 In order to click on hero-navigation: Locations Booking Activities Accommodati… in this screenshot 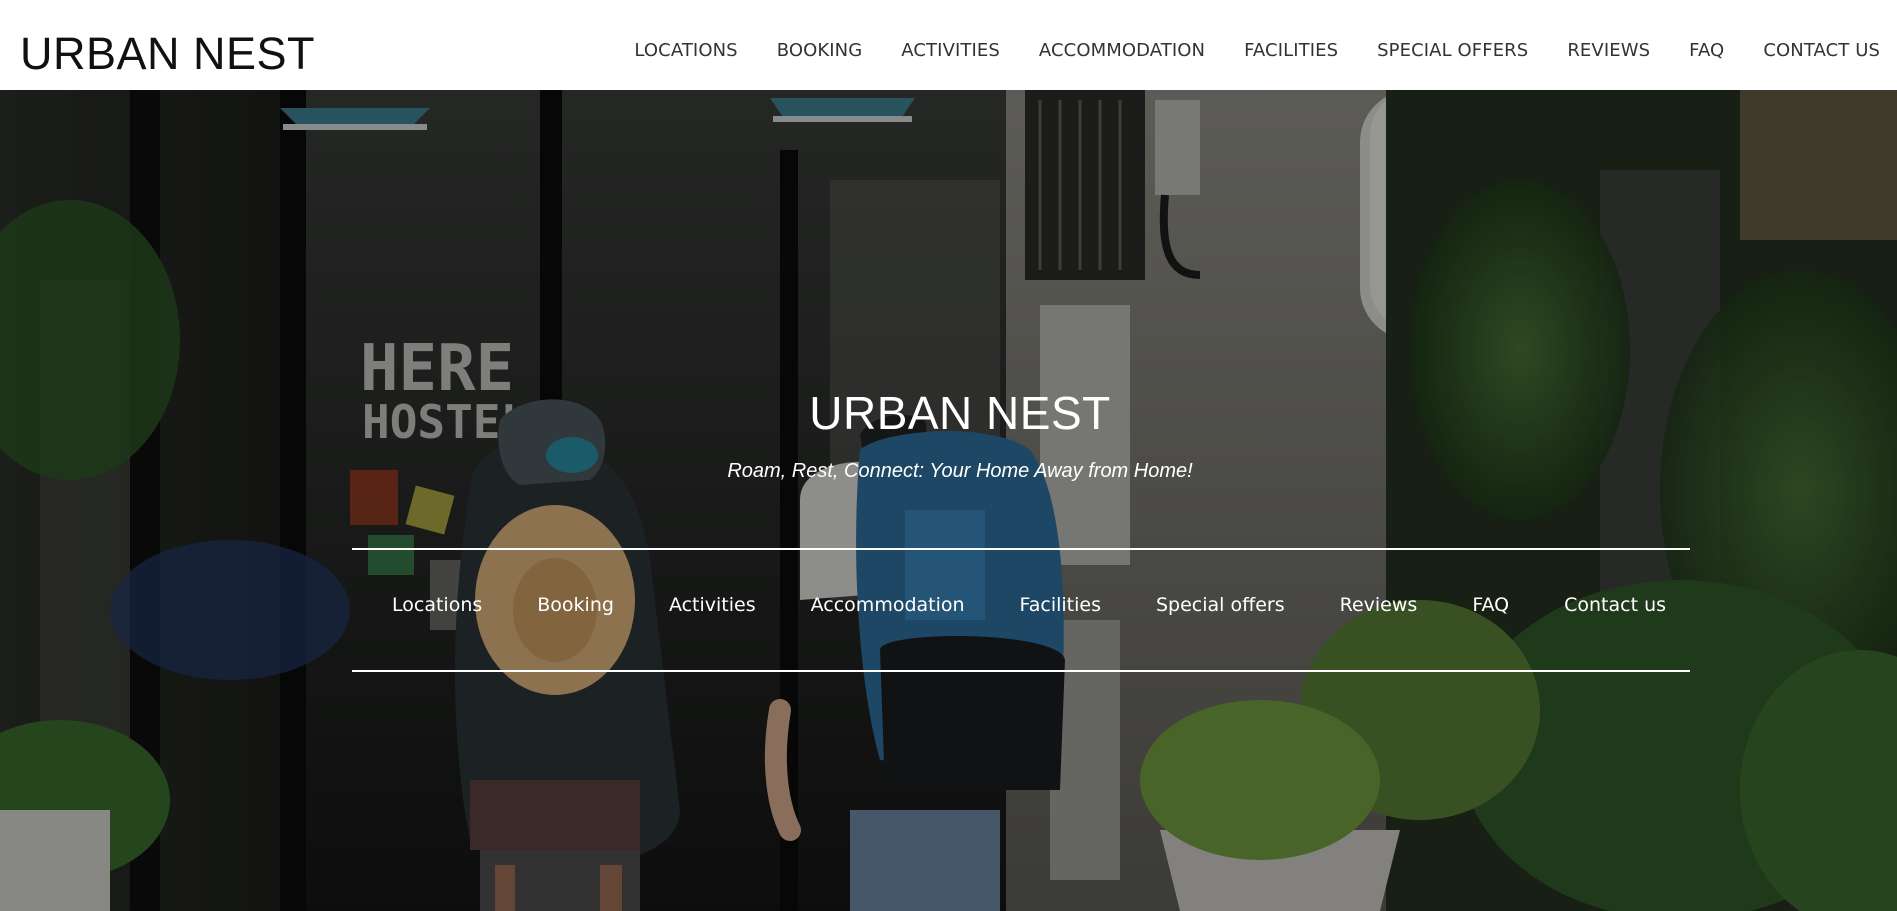, I will do `click(1021, 610)`.